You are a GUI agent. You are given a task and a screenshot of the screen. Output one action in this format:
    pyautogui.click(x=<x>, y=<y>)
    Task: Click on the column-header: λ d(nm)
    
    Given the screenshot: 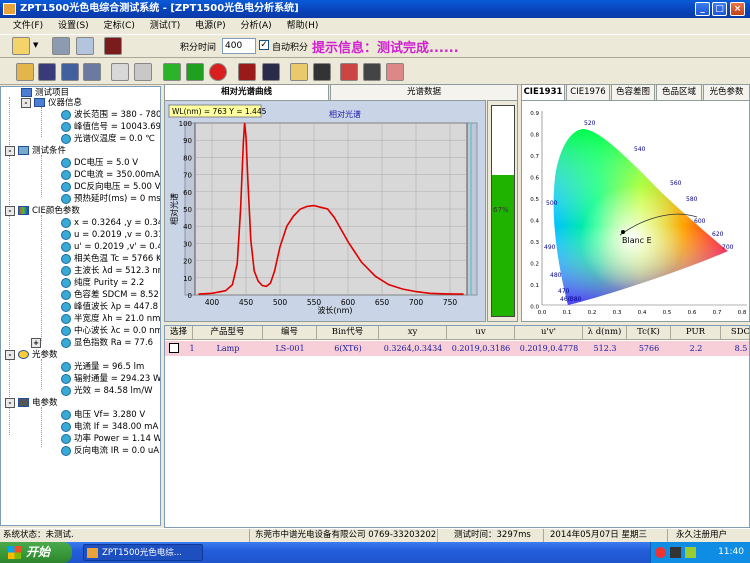 What is the action you would take?
    pyautogui.click(x=605, y=333)
    